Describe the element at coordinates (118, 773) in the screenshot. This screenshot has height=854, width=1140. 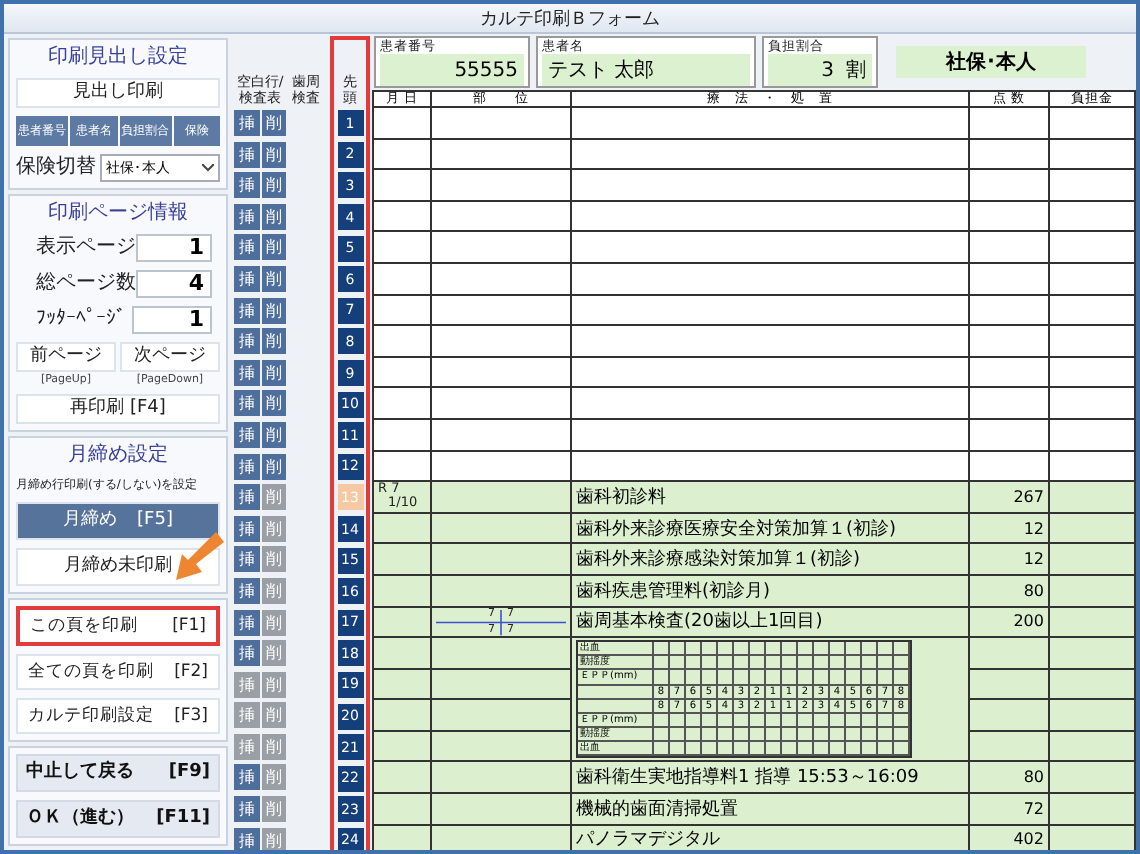
I see `footer-button: 中止して戻る [F9]` at that location.